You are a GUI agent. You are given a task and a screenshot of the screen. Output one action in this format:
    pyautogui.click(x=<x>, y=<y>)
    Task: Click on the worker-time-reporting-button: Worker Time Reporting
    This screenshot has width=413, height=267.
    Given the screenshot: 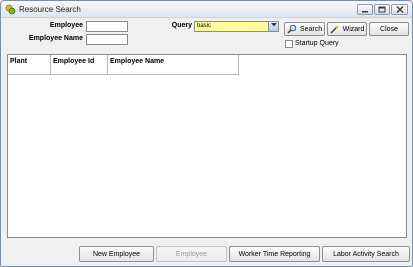 What is the action you would take?
    pyautogui.click(x=274, y=254)
    